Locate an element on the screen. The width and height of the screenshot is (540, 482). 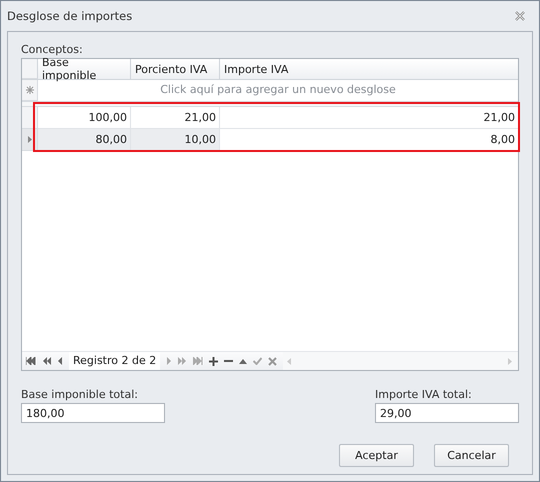
edit-up-icon is located at coordinates (243, 361).